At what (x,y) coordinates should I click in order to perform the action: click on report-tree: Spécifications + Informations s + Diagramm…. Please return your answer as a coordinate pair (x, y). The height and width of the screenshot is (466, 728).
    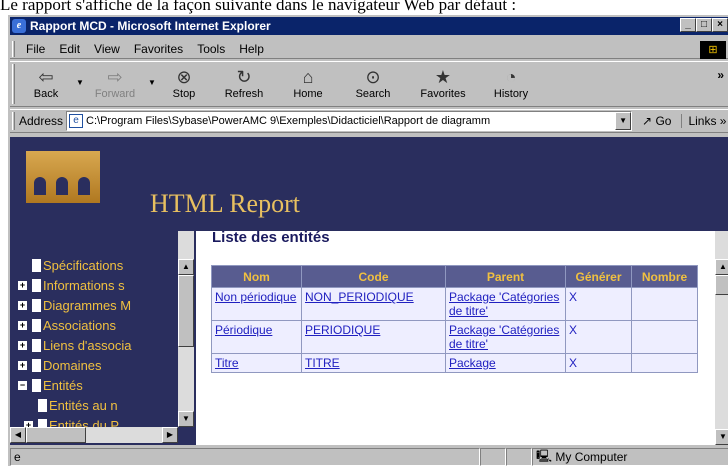
    Looking at the image, I should click on (74, 345).